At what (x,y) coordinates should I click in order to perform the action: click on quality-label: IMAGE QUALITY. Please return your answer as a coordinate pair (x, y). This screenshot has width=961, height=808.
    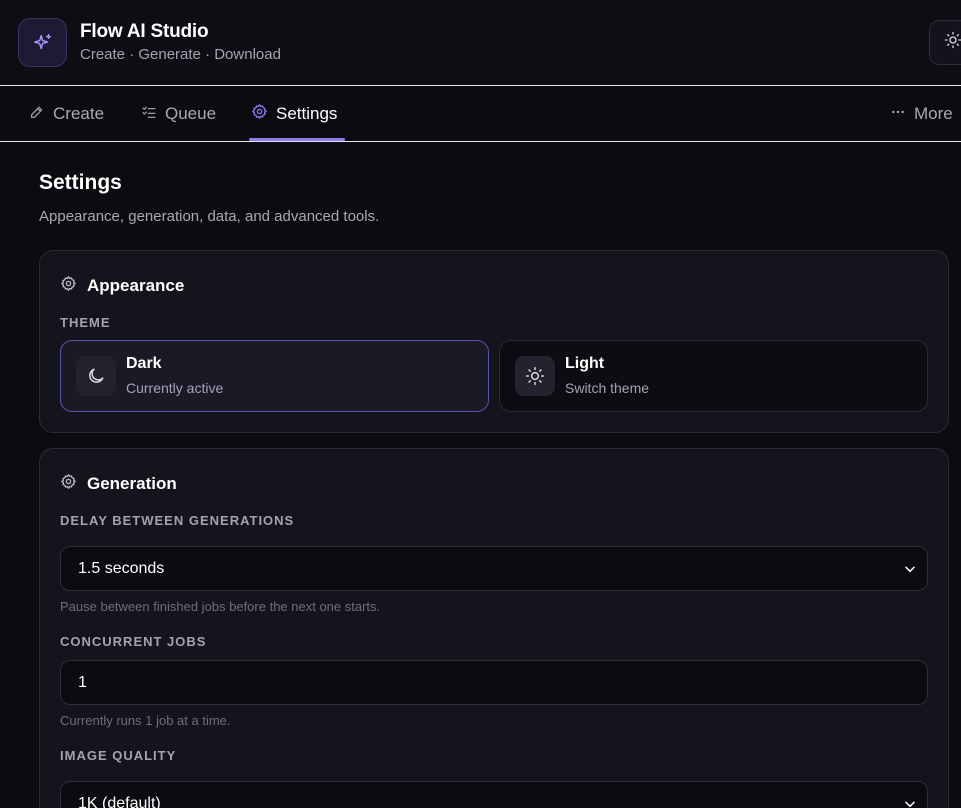
    Looking at the image, I should click on (118, 755).